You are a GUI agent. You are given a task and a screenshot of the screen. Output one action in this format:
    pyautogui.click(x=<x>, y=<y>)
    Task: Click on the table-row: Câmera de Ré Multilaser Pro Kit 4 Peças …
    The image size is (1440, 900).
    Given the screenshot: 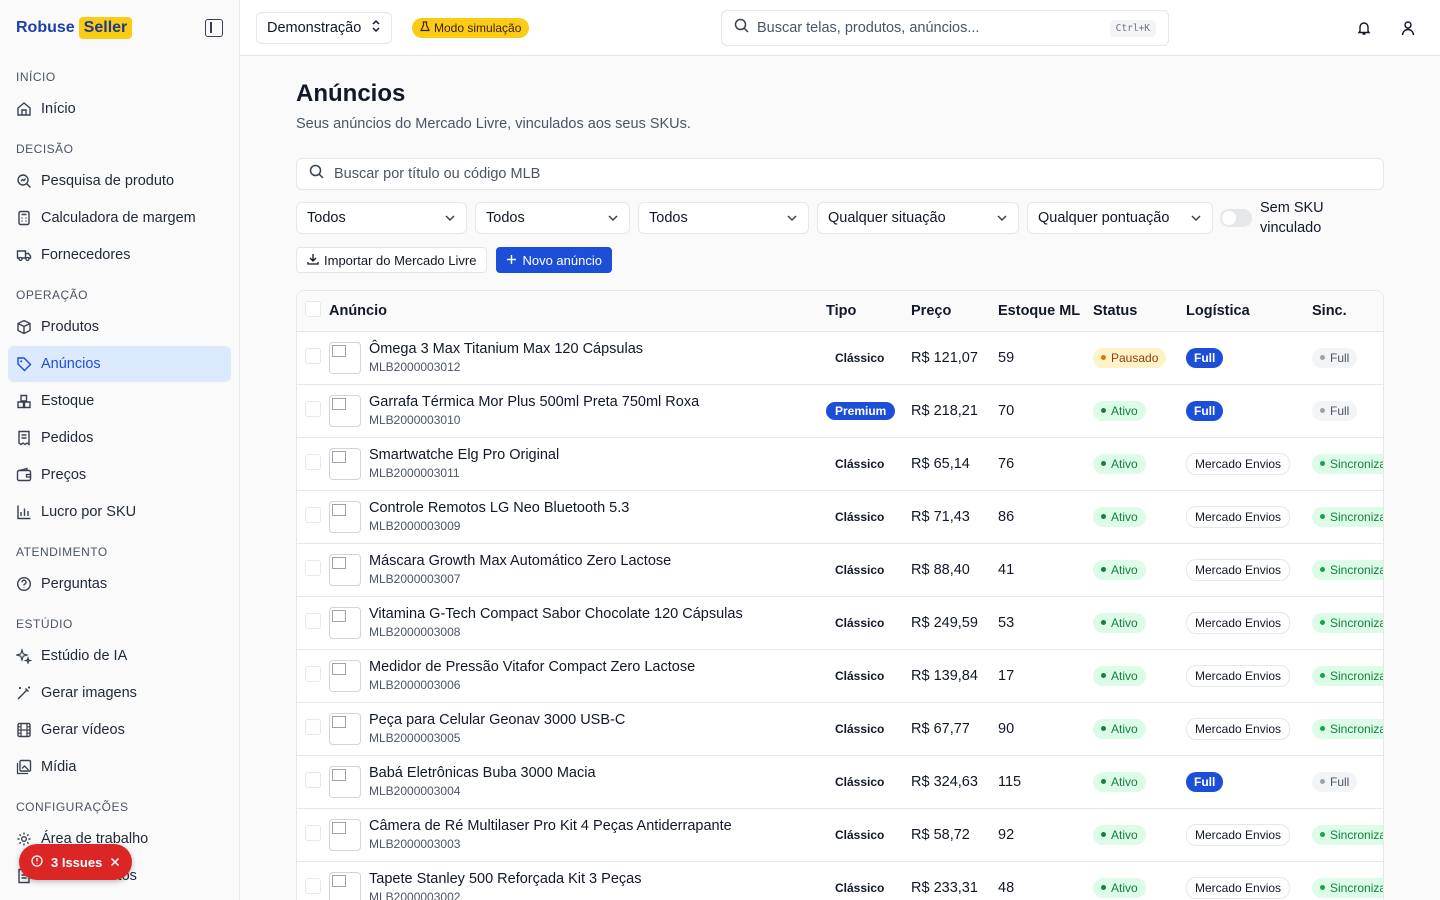 What is the action you would take?
    pyautogui.click(x=840, y=835)
    